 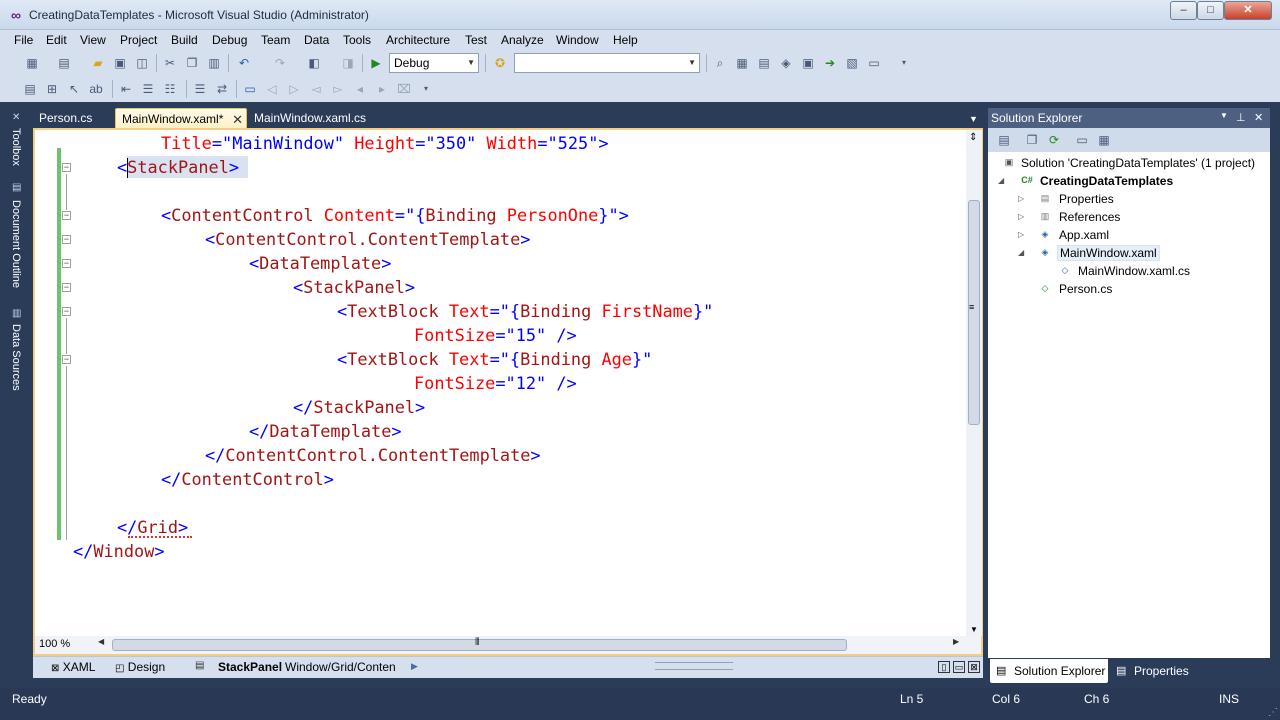 What do you see at coordinates (126, 89) in the screenshot?
I see `outdent-icon: ⇤` at bounding box center [126, 89].